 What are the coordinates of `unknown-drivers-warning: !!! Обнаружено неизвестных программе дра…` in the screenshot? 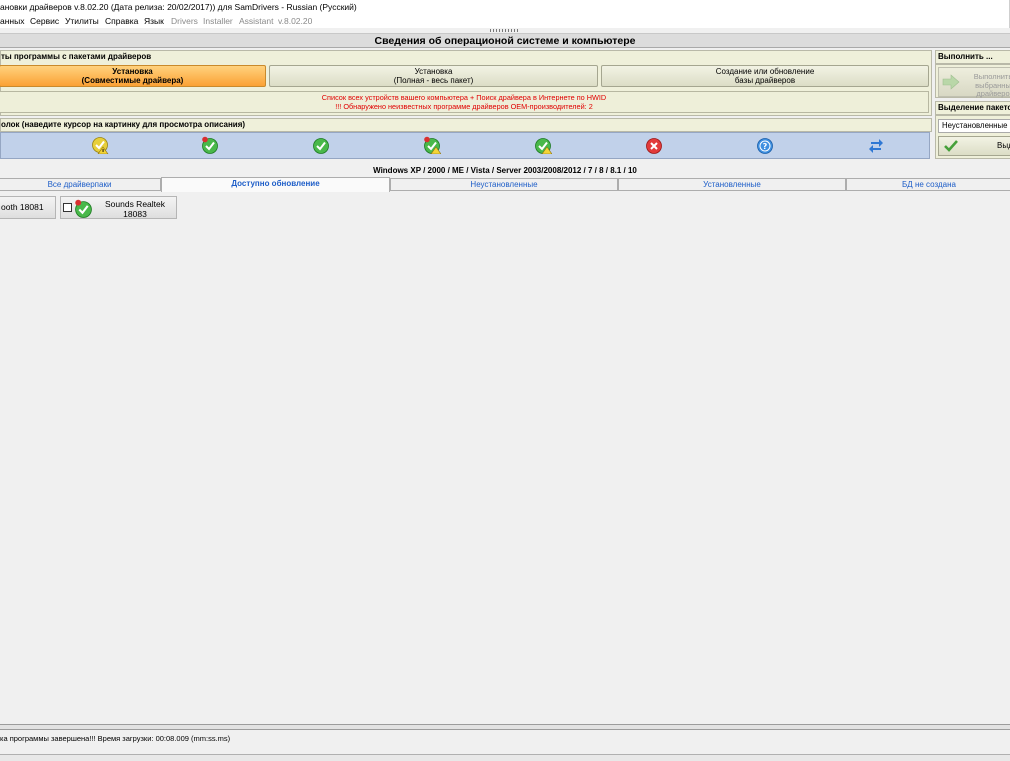 It's located at (464, 106).